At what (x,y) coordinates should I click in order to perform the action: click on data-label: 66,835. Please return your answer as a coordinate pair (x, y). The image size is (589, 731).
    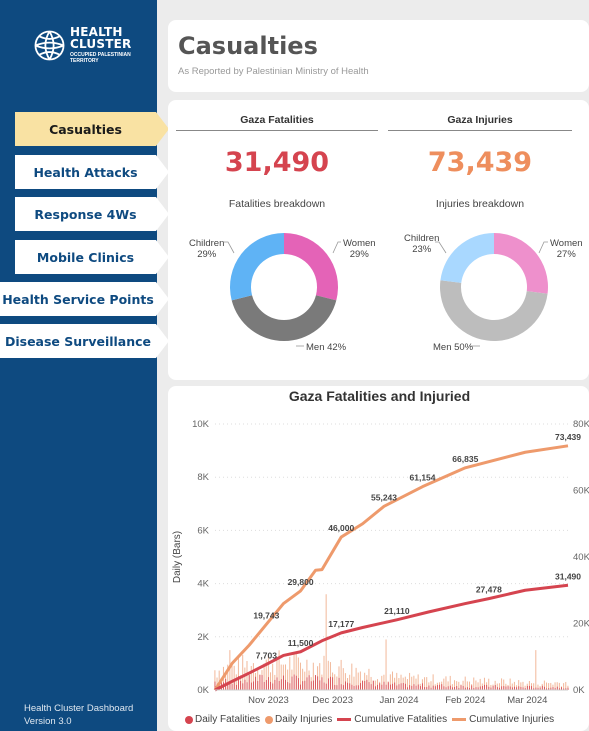
    Looking at the image, I should click on (465, 459).